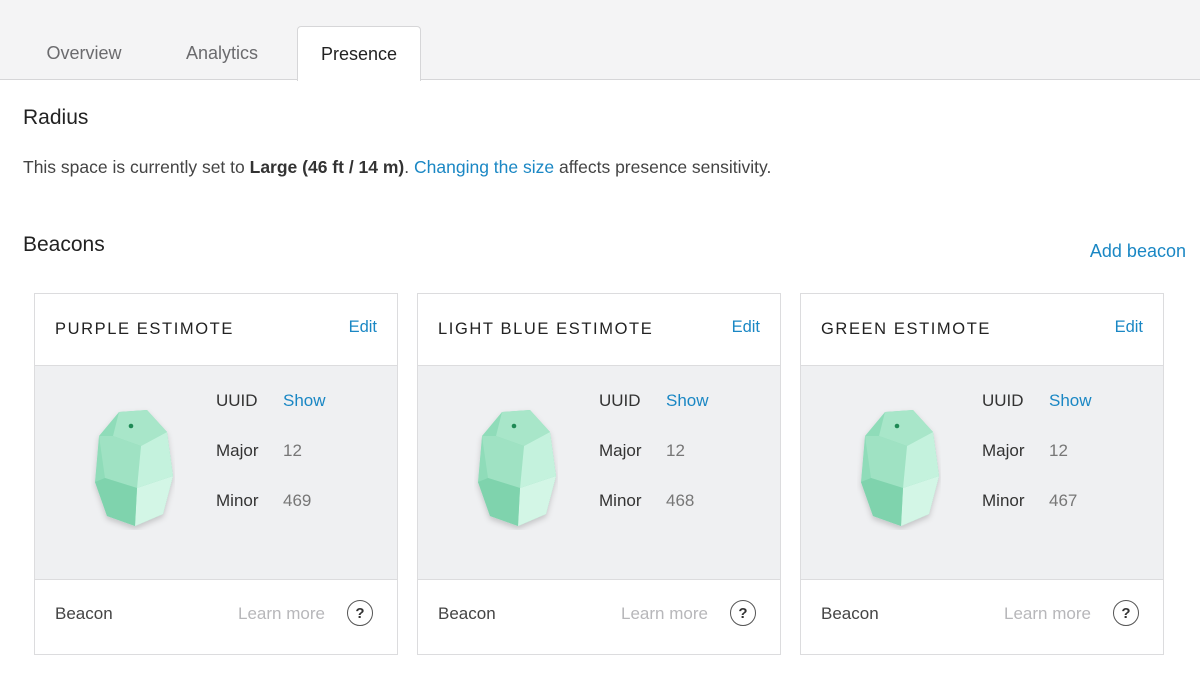 This screenshot has height=680, width=1200. What do you see at coordinates (136, 167) in the screenshot?
I see `radius-text-prefix: This space is currently set to` at bounding box center [136, 167].